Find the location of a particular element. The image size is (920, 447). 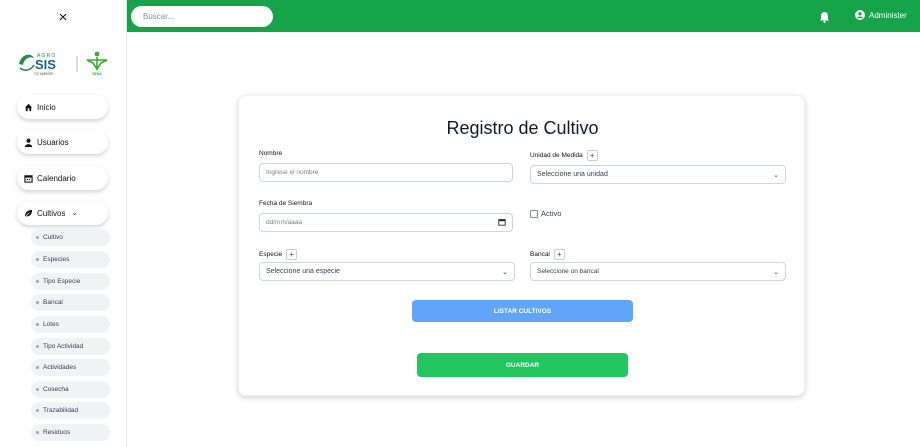

sidebar-subitem-lotes: Lotes is located at coordinates (70, 324).